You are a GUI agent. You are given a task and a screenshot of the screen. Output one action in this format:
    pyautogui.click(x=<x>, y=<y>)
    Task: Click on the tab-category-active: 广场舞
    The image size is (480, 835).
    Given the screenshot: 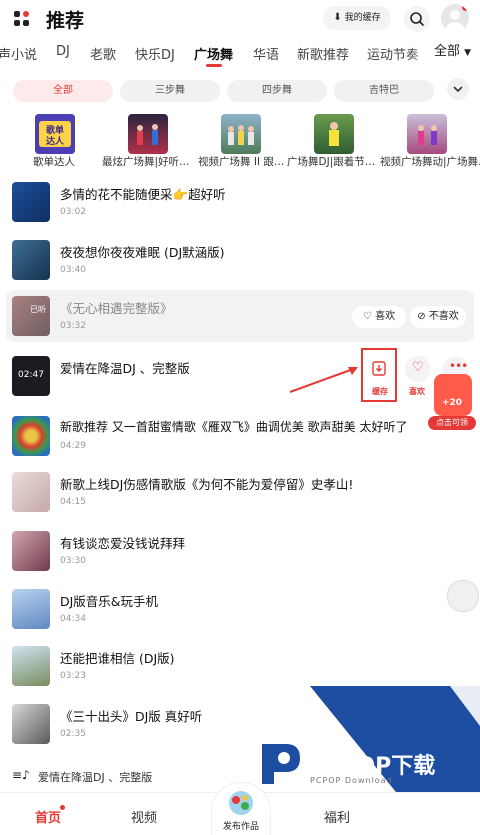 What is the action you would take?
    pyautogui.click(x=213, y=53)
    